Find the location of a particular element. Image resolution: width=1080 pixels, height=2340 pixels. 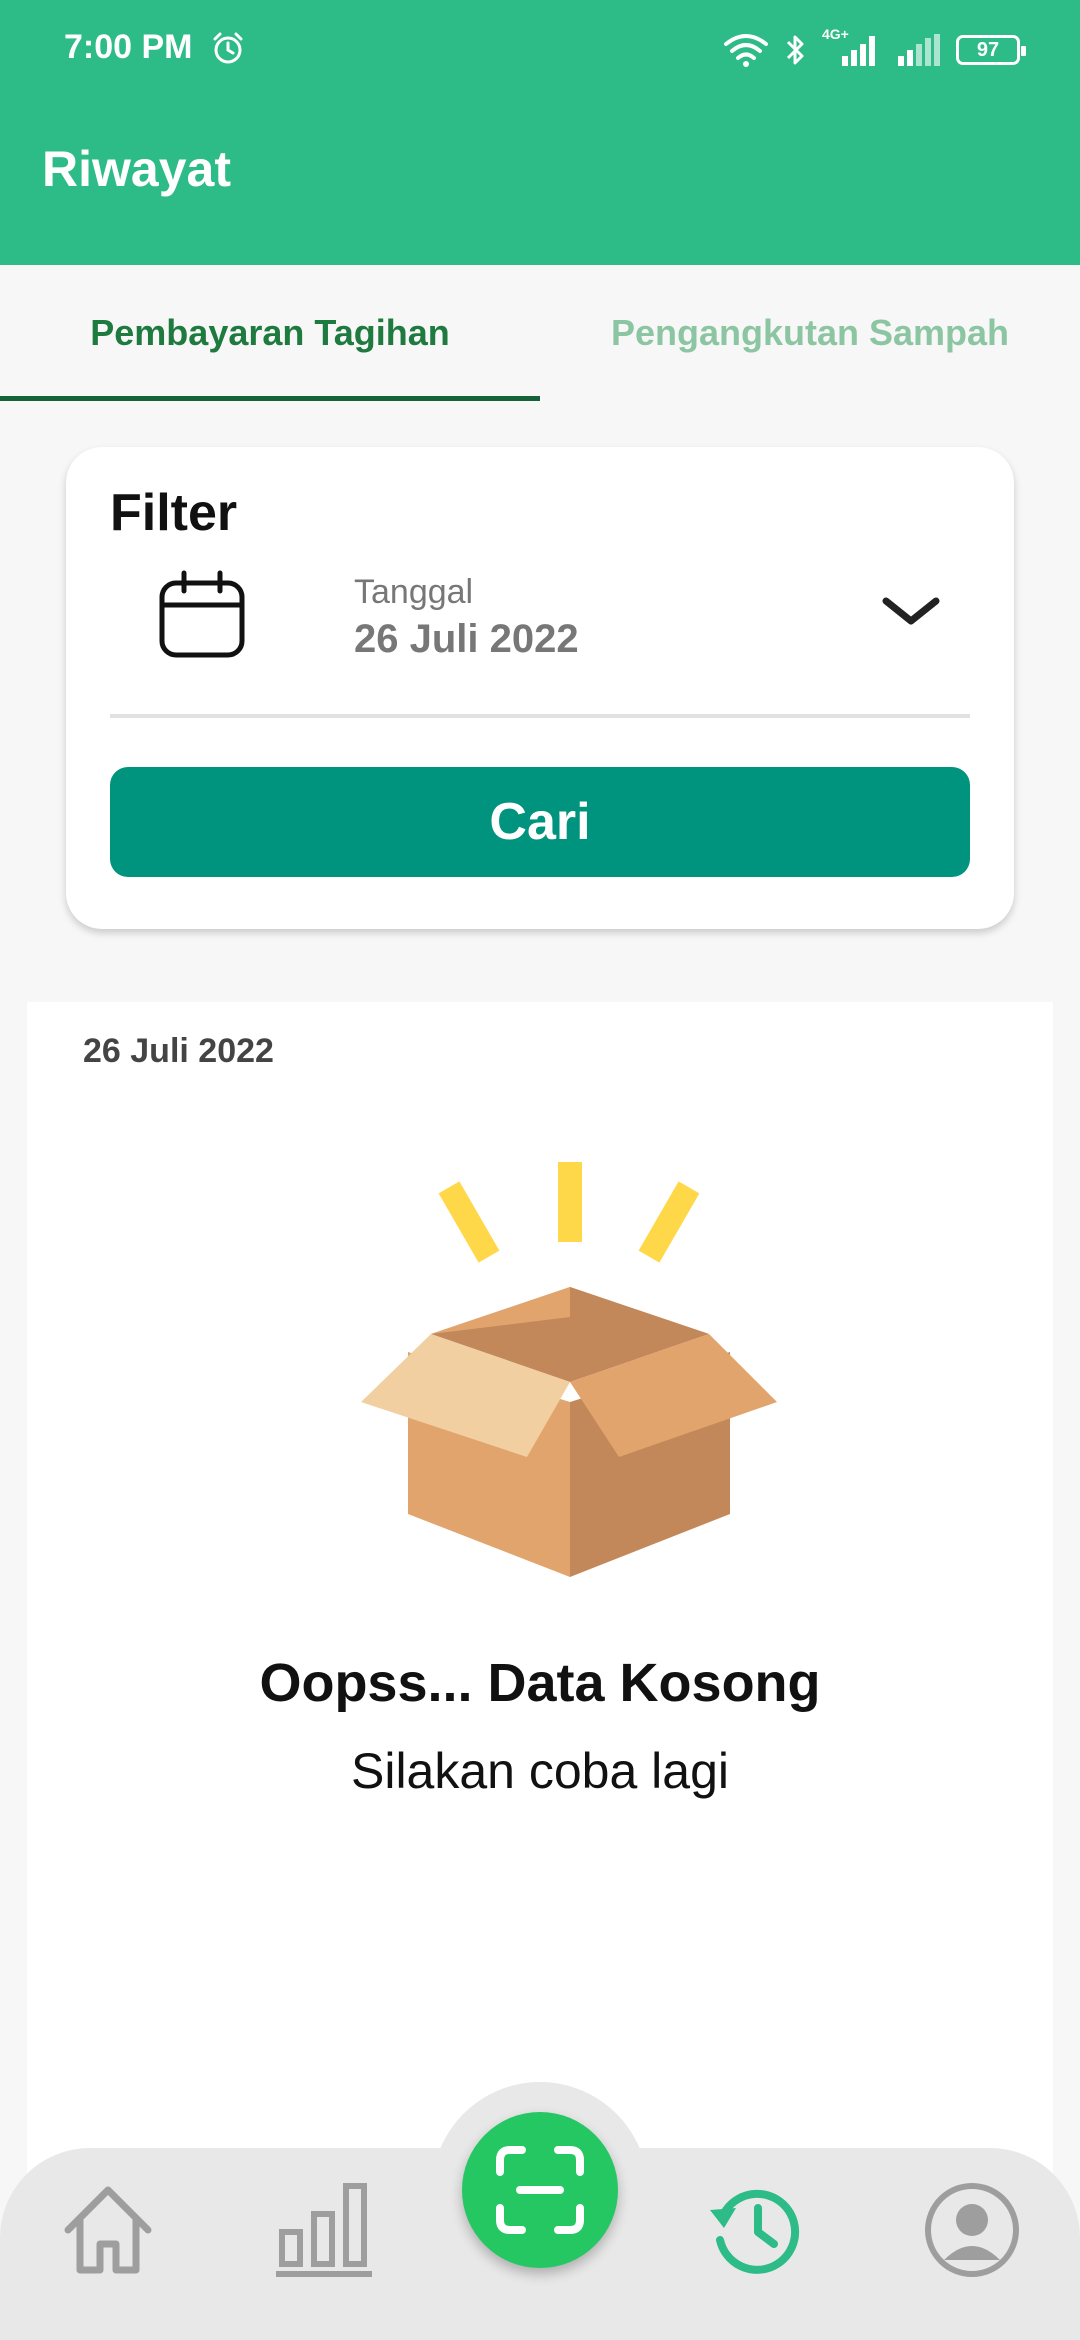

tab-pembayaran-tagihan: Pembayaran Tagihan is located at coordinates (270, 333).